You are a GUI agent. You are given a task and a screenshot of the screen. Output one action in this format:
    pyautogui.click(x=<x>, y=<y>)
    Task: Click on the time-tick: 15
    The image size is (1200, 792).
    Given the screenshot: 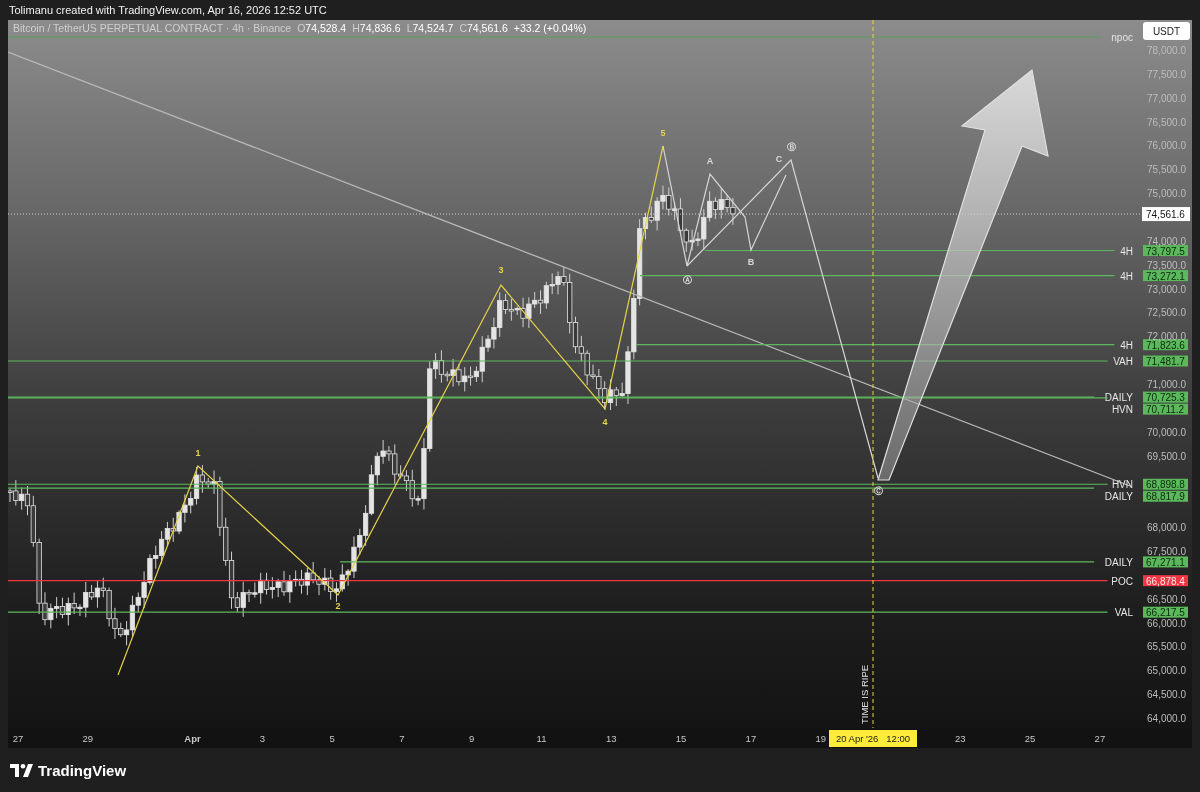 What is the action you would take?
    pyautogui.click(x=681, y=738)
    